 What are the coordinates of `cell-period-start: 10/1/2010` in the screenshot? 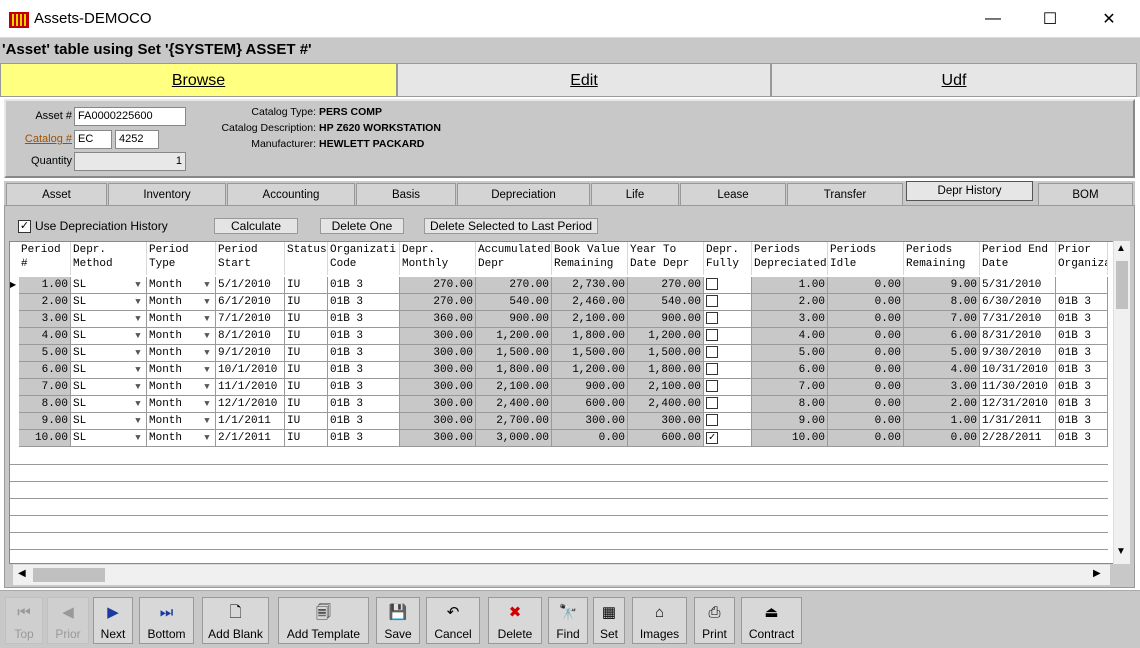 It's located at (250, 370).